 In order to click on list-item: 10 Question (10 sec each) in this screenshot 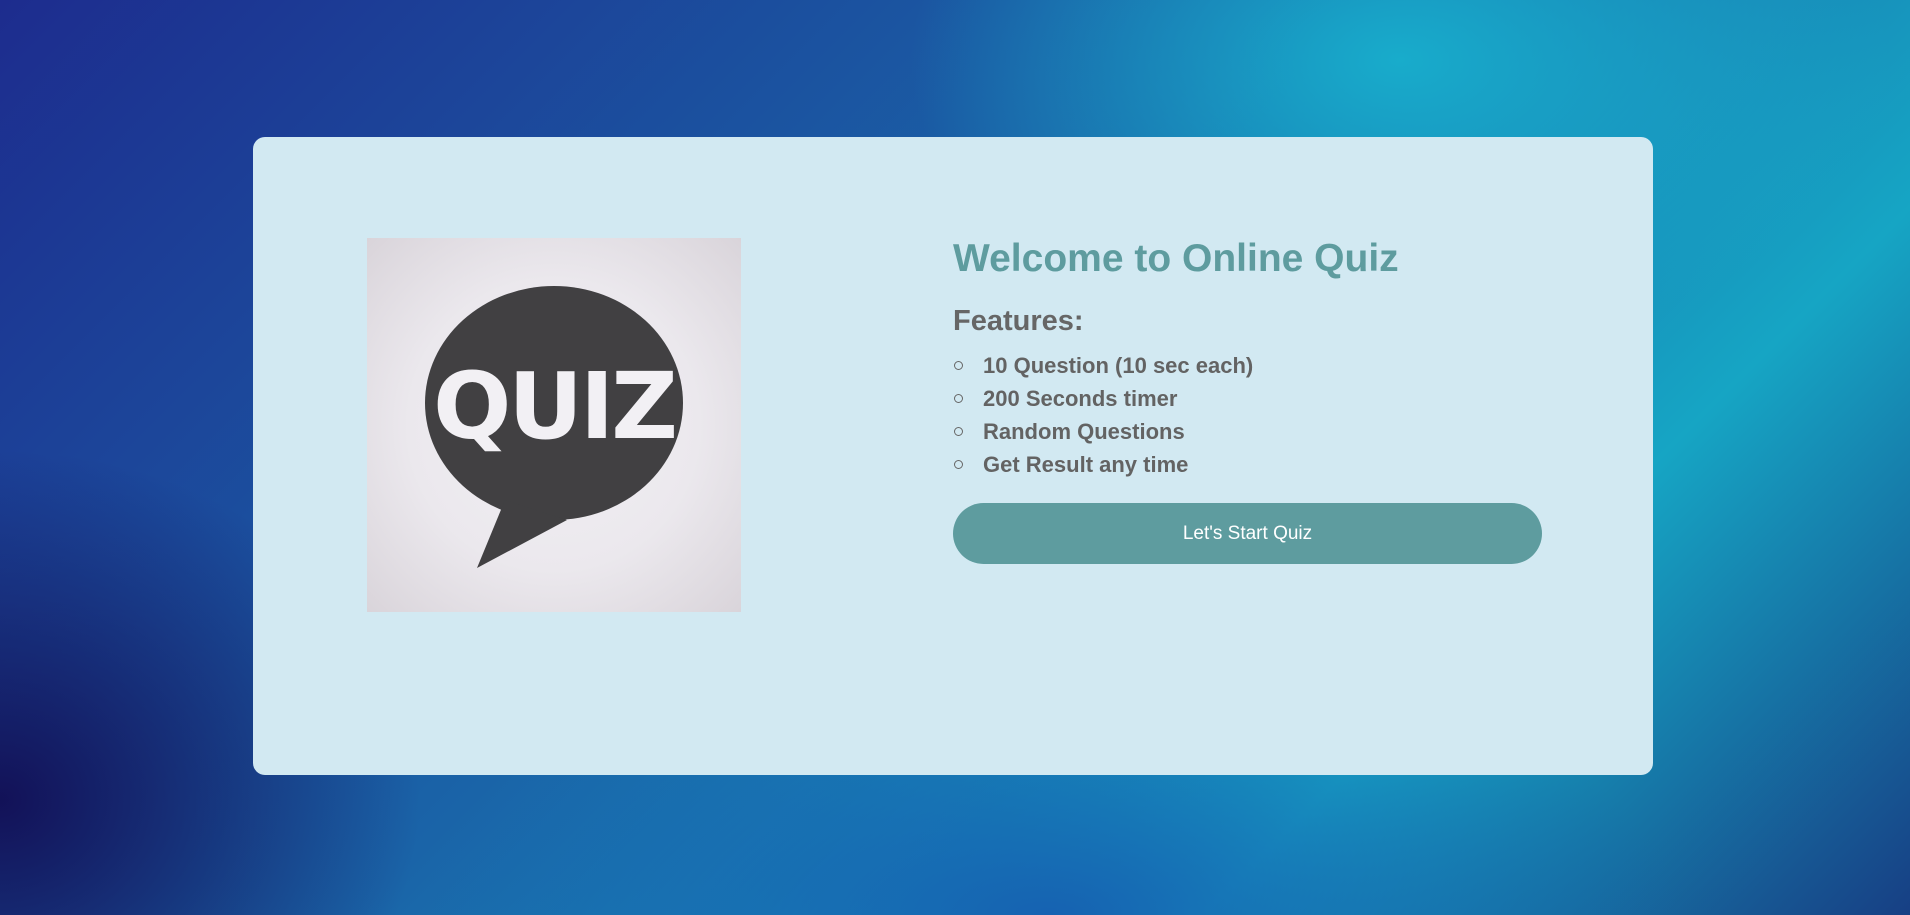, I will do `click(1248, 365)`.